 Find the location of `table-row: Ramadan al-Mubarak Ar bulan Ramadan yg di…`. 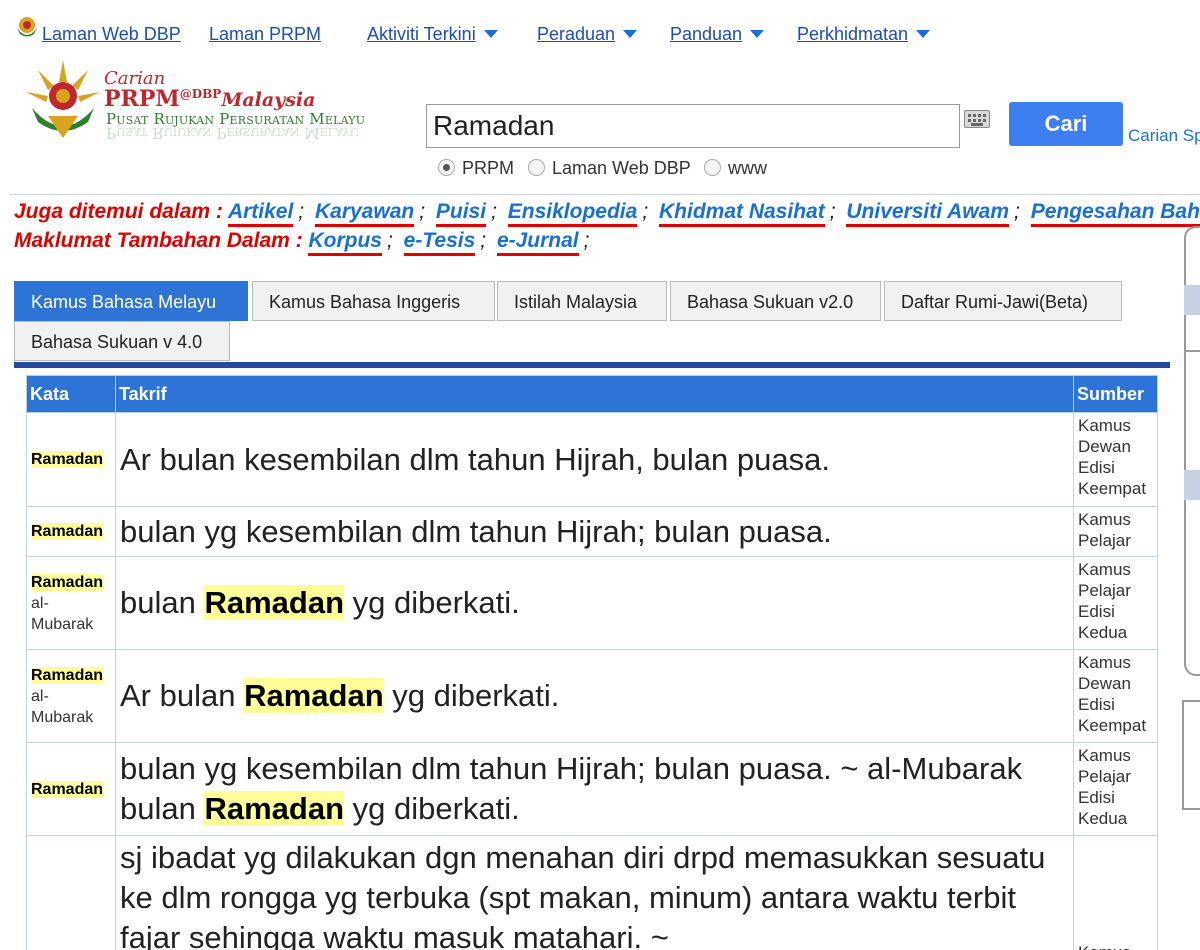

table-row: Ramadan al-Mubarak Ar bulan Ramadan yg di… is located at coordinates (592, 696).